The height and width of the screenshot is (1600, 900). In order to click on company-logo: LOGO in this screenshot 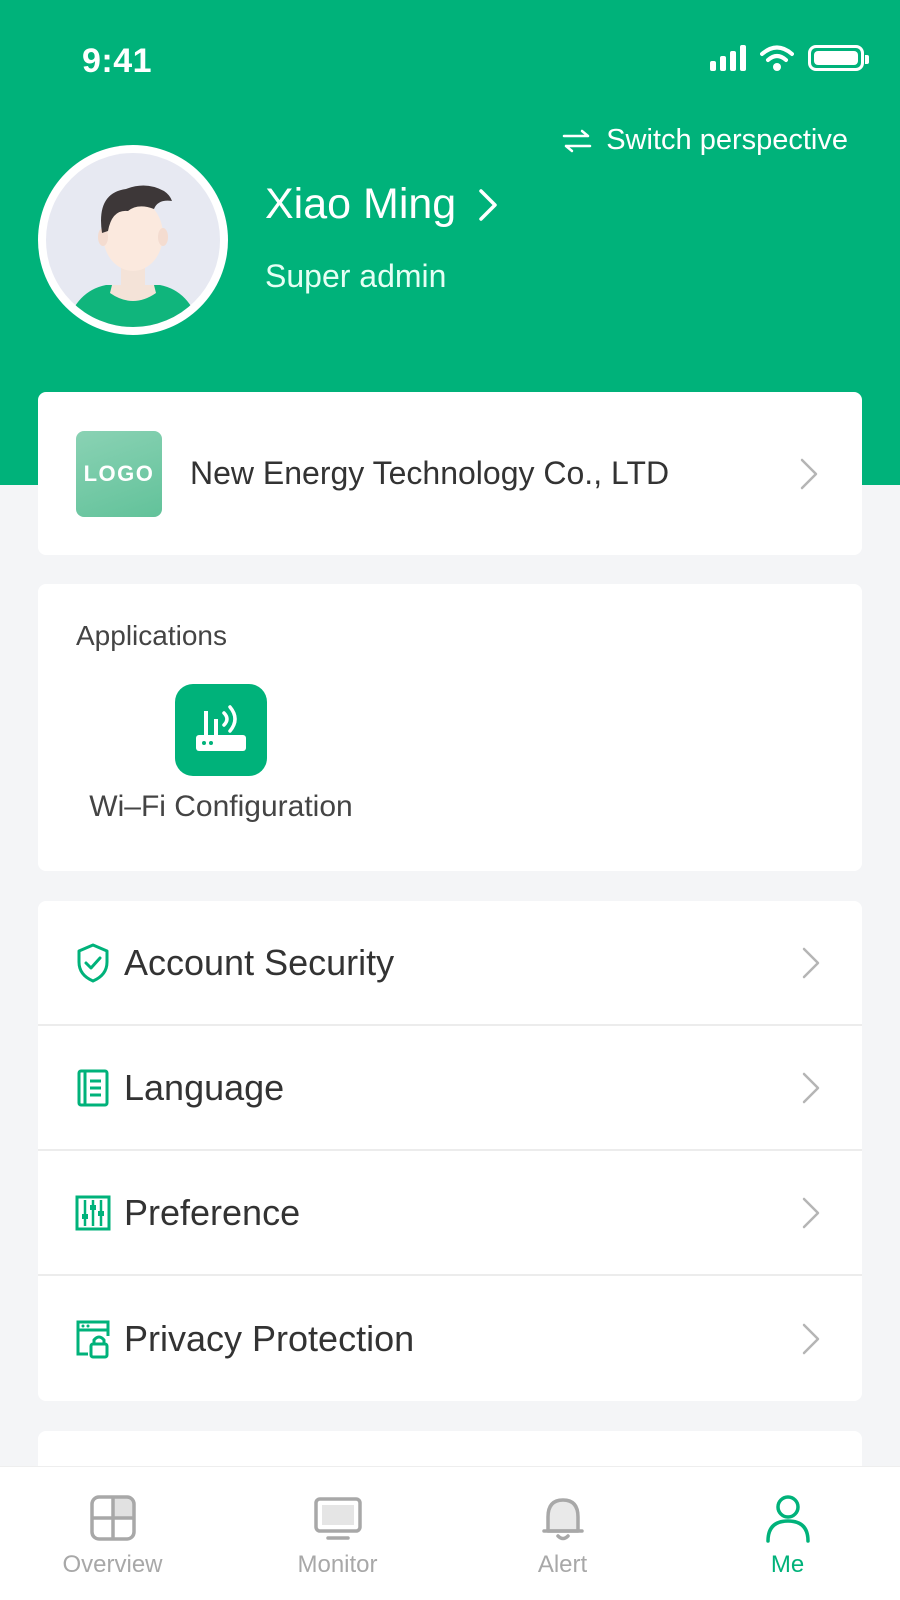, I will do `click(119, 473)`.